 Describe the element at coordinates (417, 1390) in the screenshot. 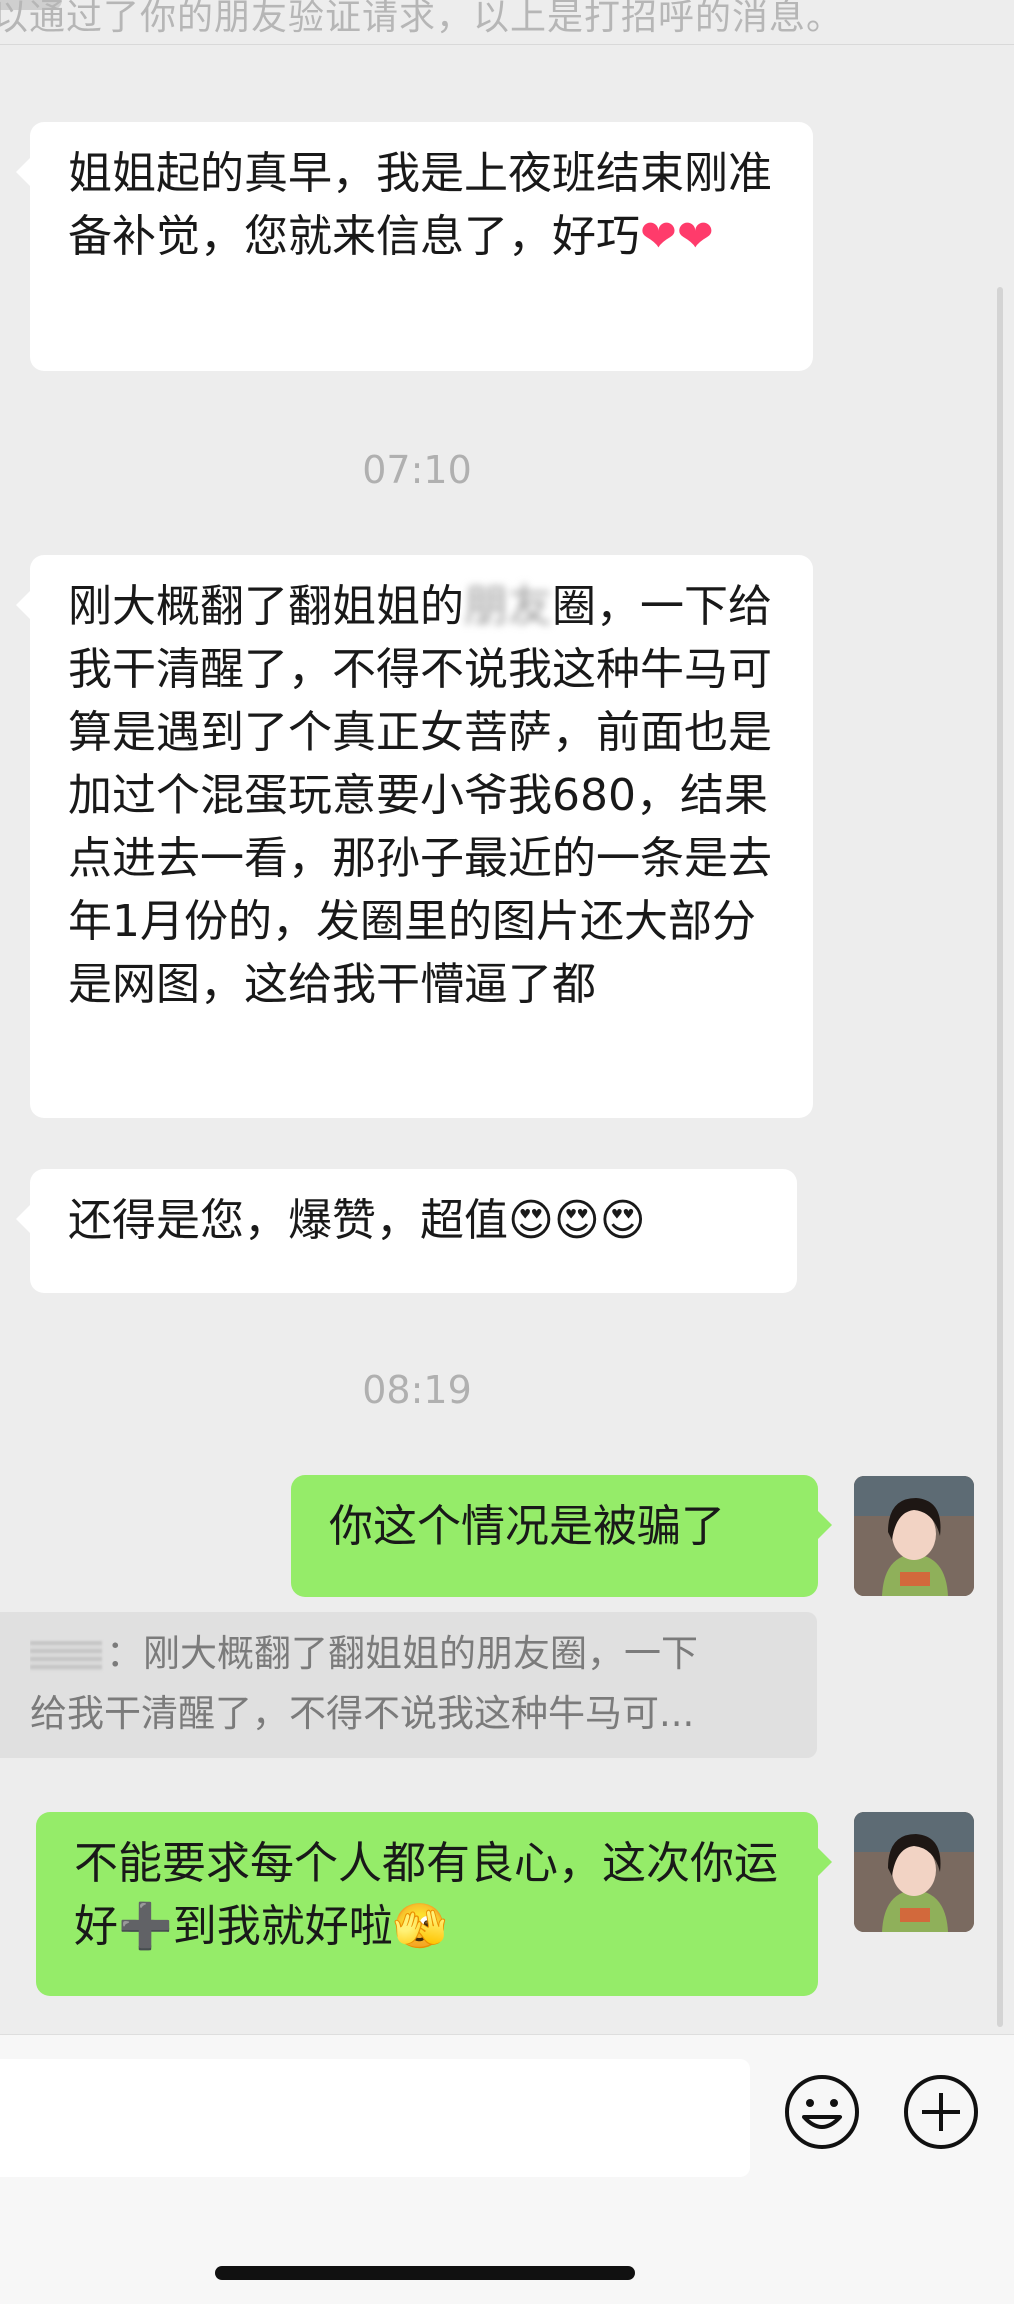

I see `timestamp: 08:19` at that location.